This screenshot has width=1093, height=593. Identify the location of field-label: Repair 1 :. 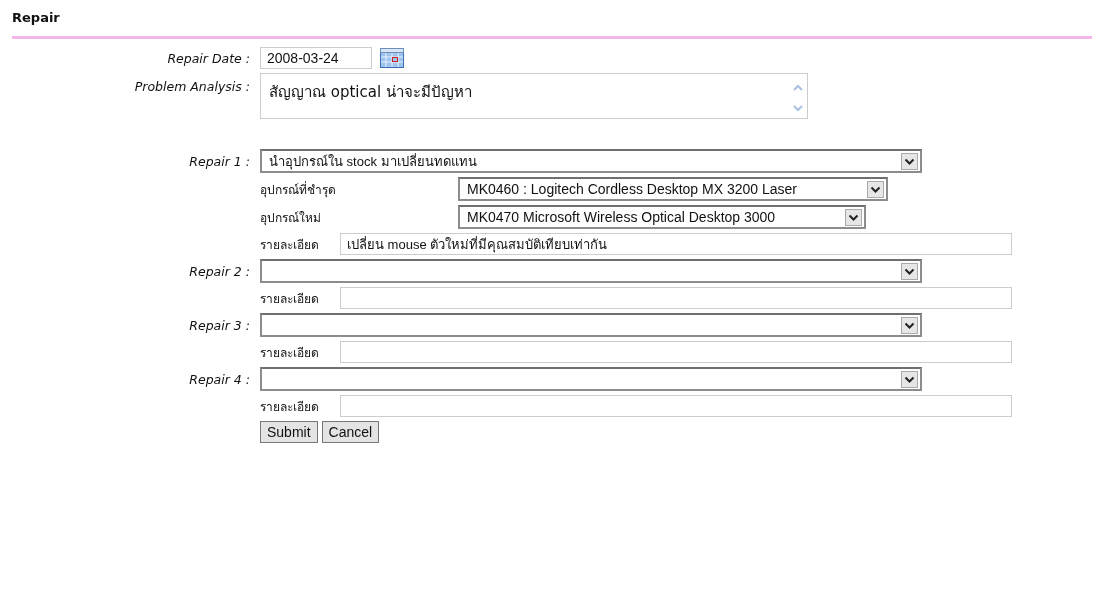
(219, 161).